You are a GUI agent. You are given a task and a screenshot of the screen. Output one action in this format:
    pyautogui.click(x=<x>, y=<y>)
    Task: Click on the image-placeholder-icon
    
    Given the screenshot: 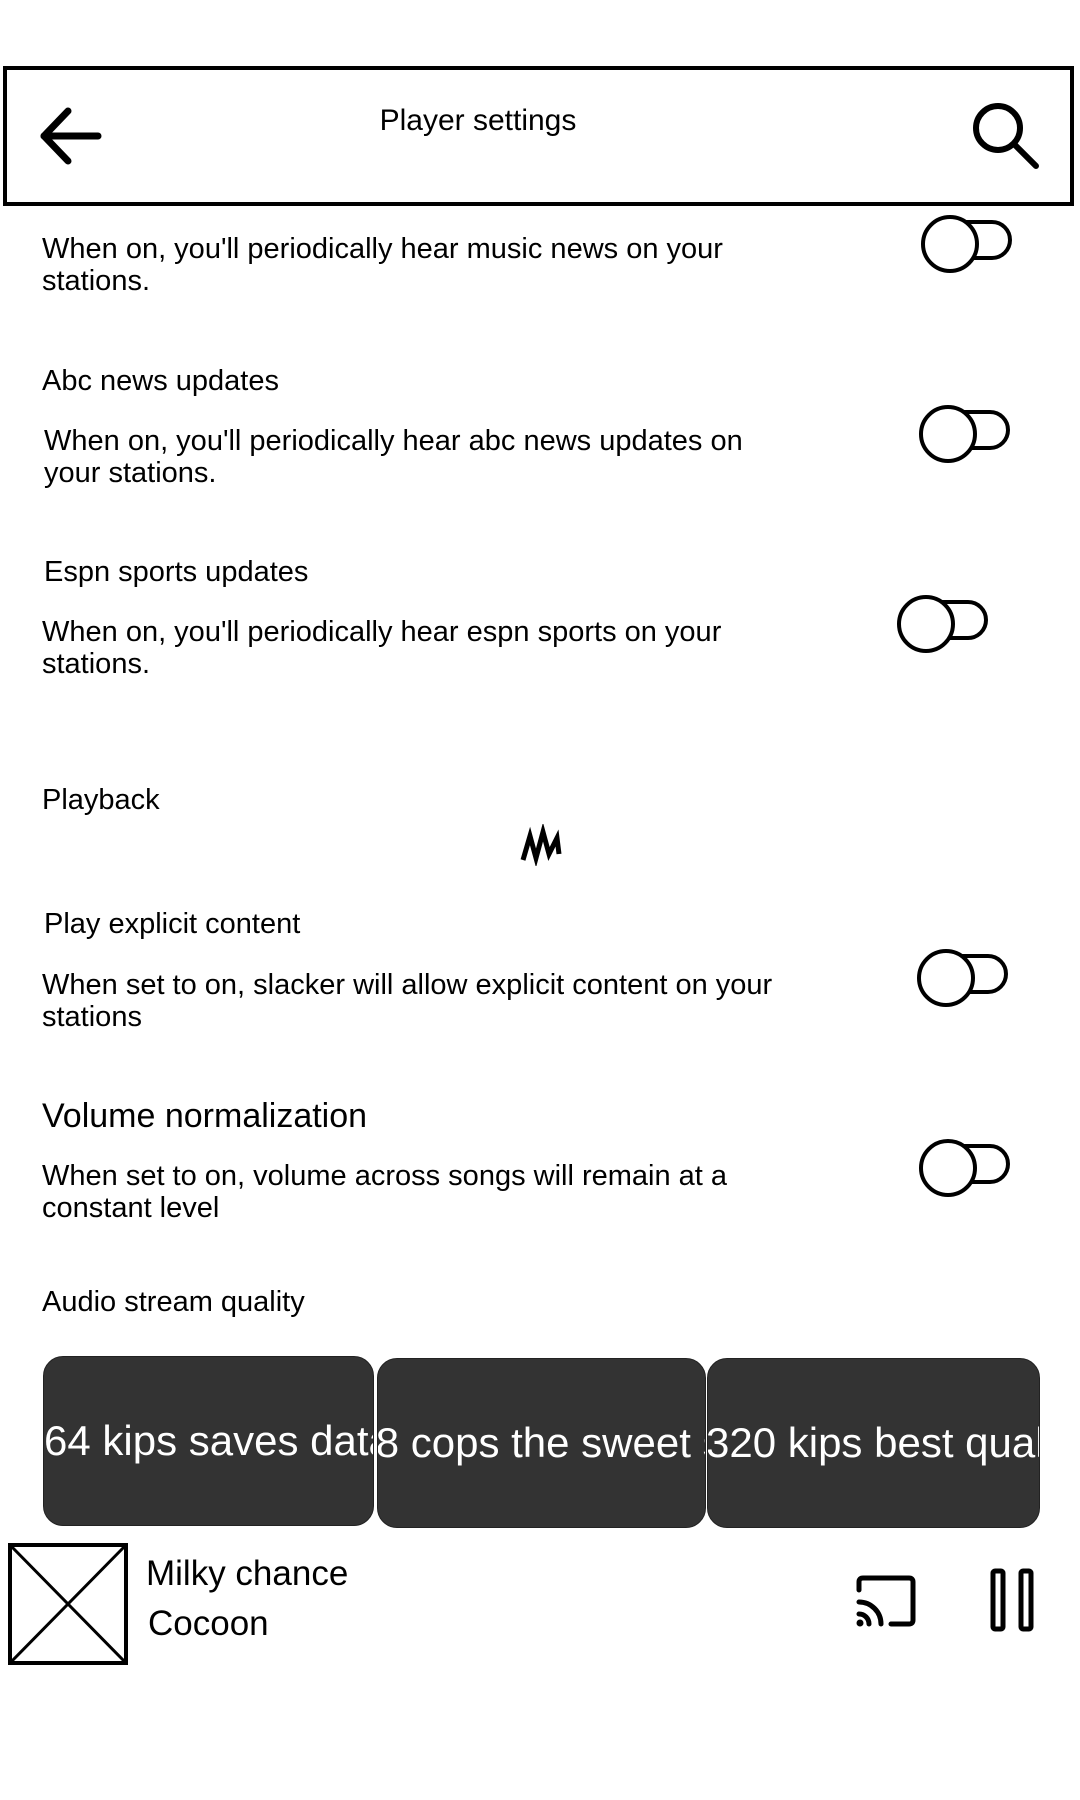 What is the action you would take?
    pyautogui.click(x=68, y=1604)
    